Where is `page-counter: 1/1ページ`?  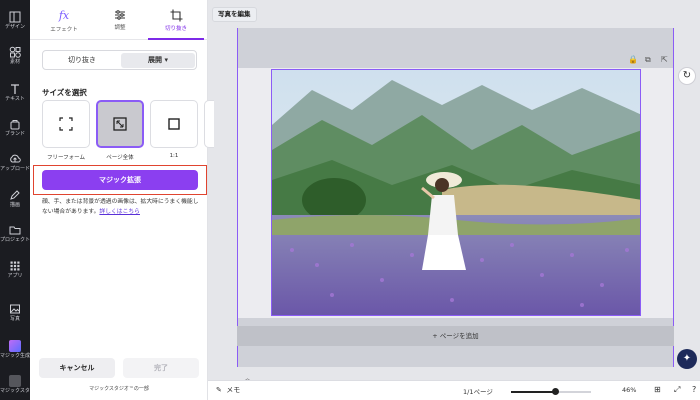 page-counter: 1/1ページ is located at coordinates (478, 391).